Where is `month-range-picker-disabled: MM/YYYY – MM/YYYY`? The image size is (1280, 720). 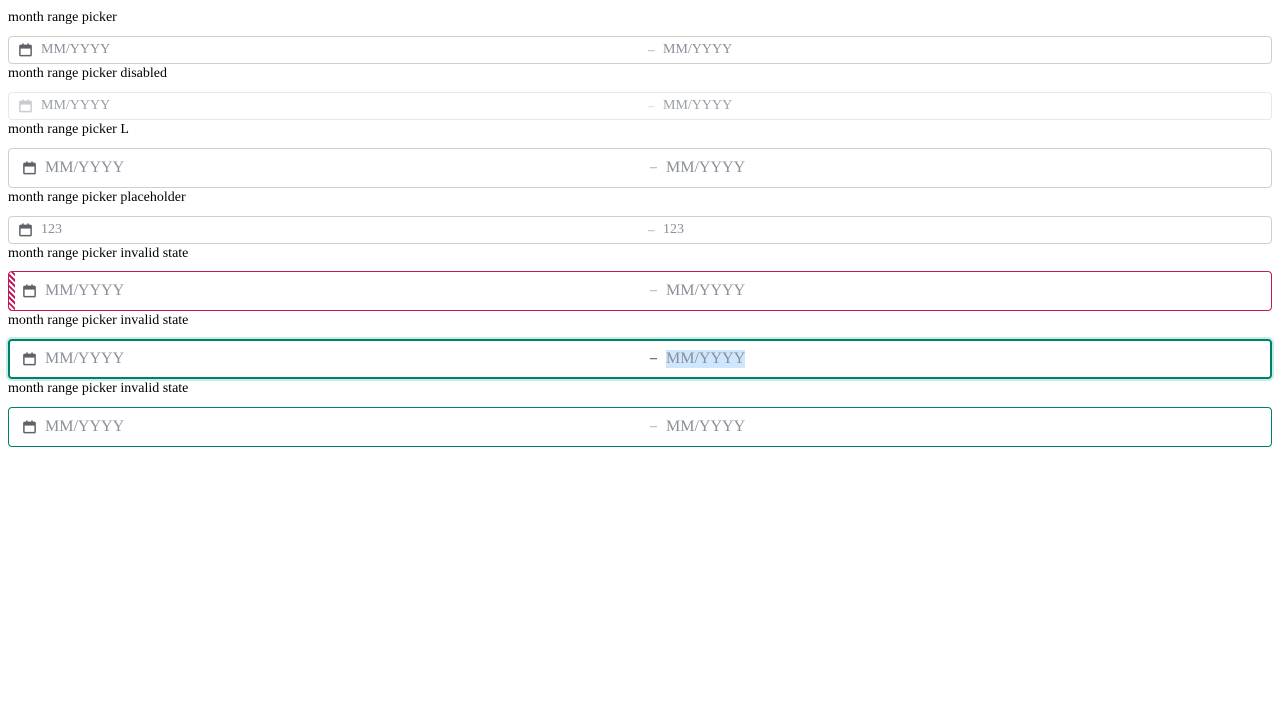 month-range-picker-disabled: MM/YYYY – MM/YYYY is located at coordinates (640, 106).